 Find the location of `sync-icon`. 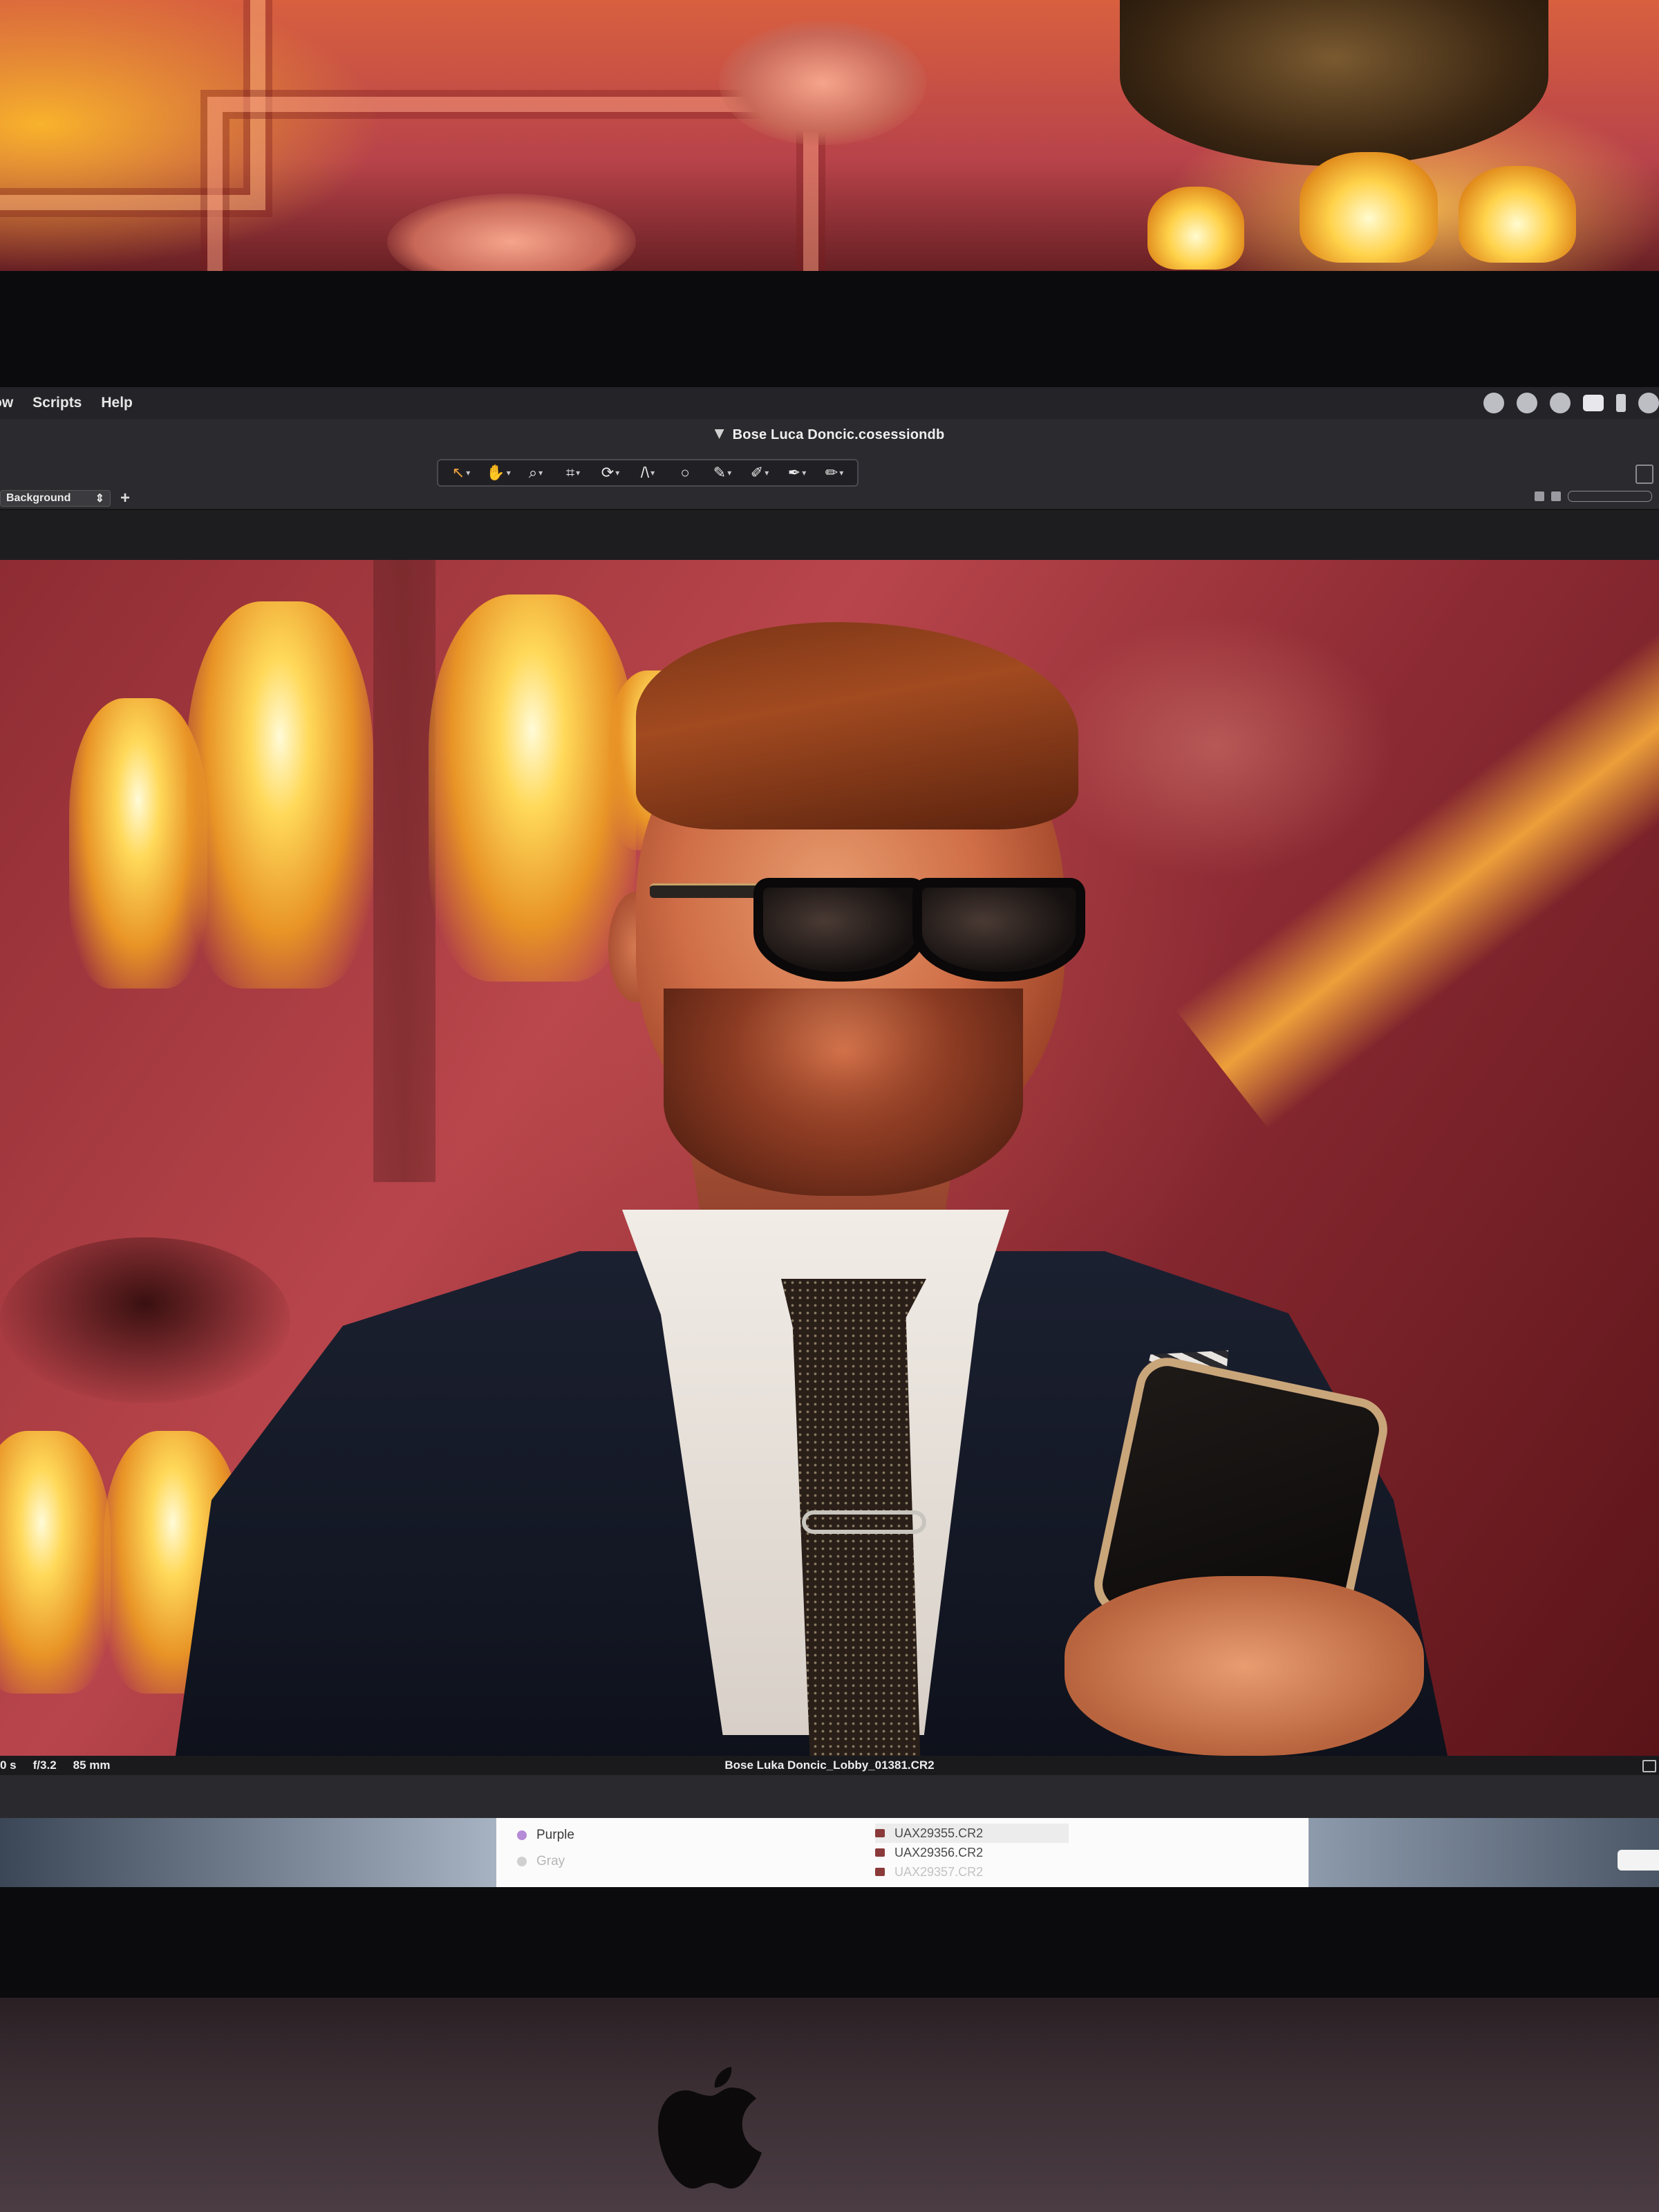

sync-icon is located at coordinates (1527, 403).